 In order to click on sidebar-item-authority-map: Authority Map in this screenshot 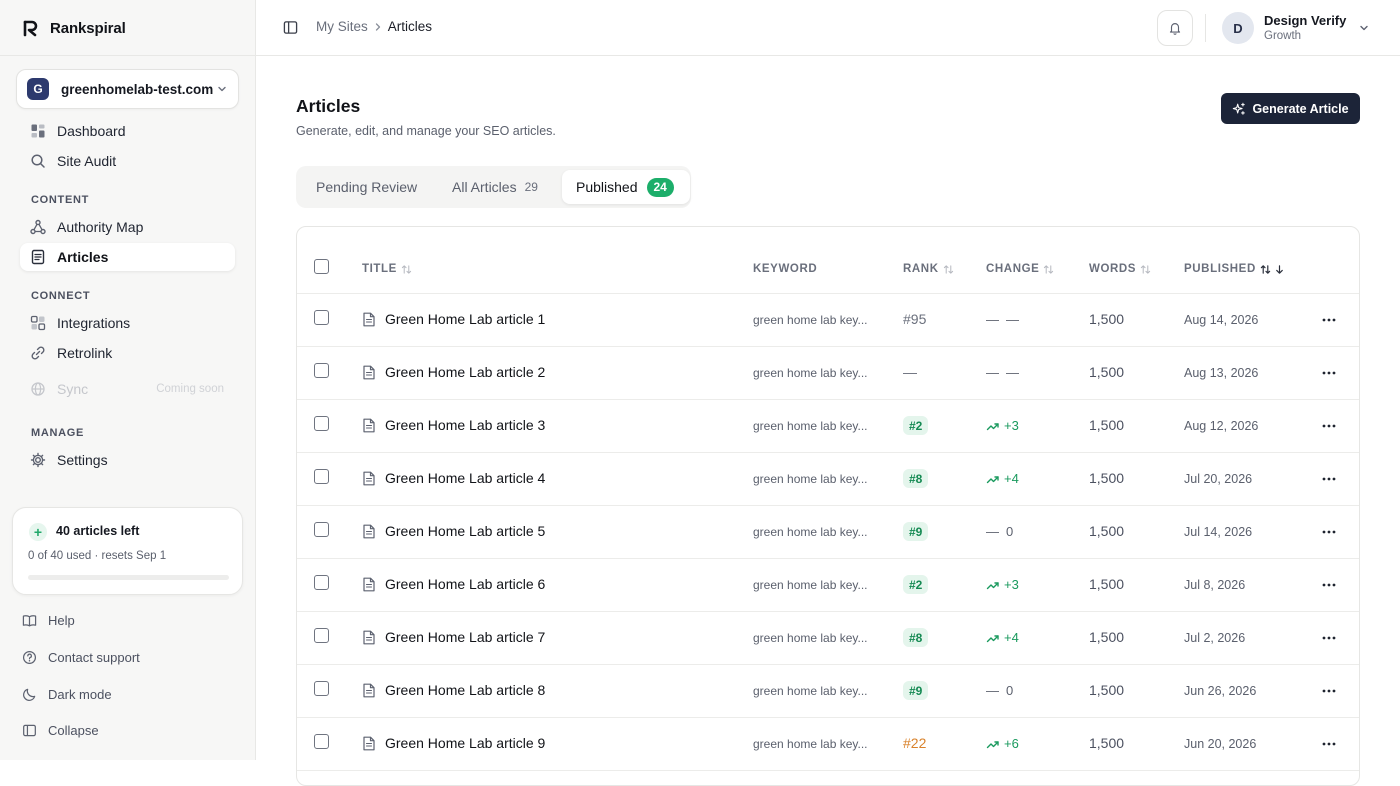, I will do `click(127, 227)`.